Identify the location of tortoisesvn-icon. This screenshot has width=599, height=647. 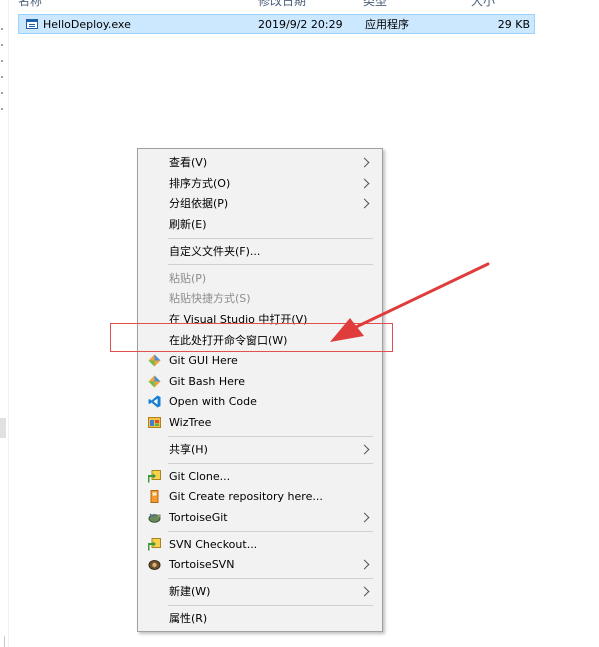
(154, 565).